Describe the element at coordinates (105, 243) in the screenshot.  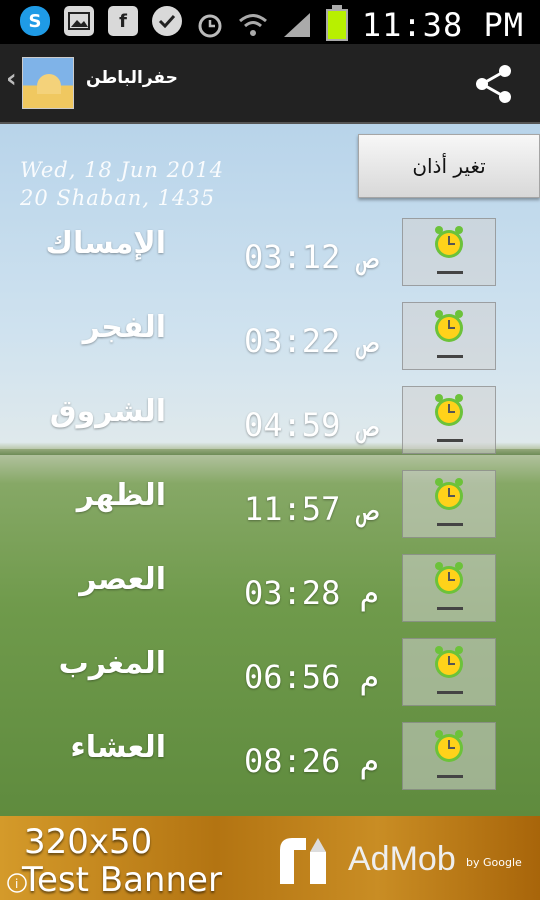
I see `prayer-name: الإمساك` at that location.